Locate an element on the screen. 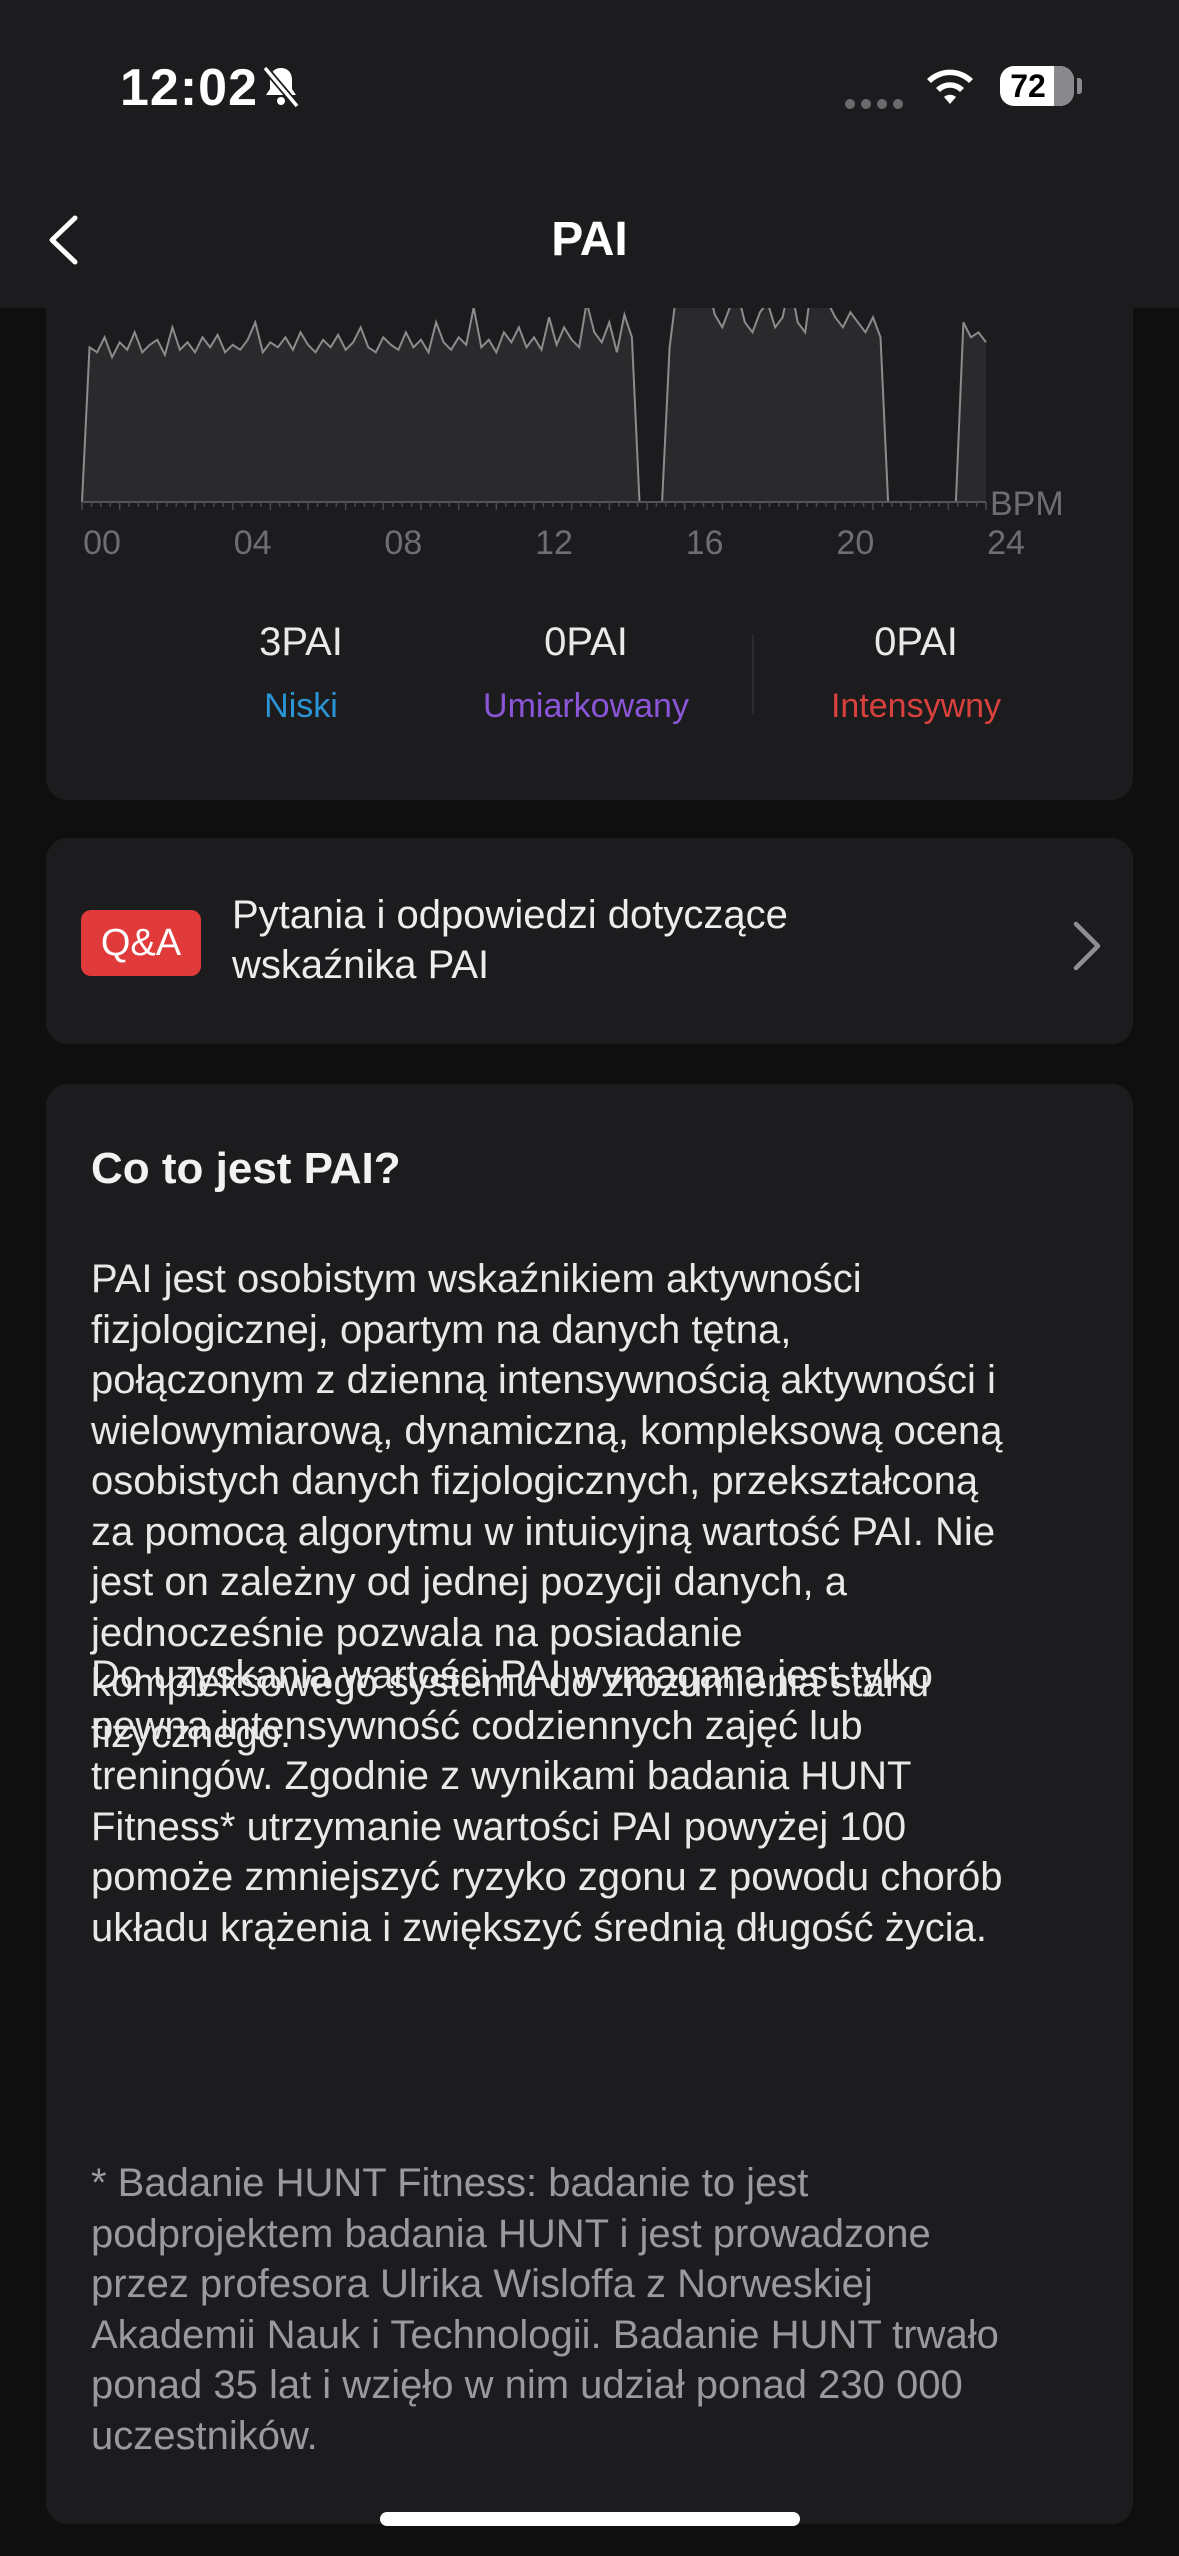  pai-low-label: Niski is located at coordinates (301, 706).